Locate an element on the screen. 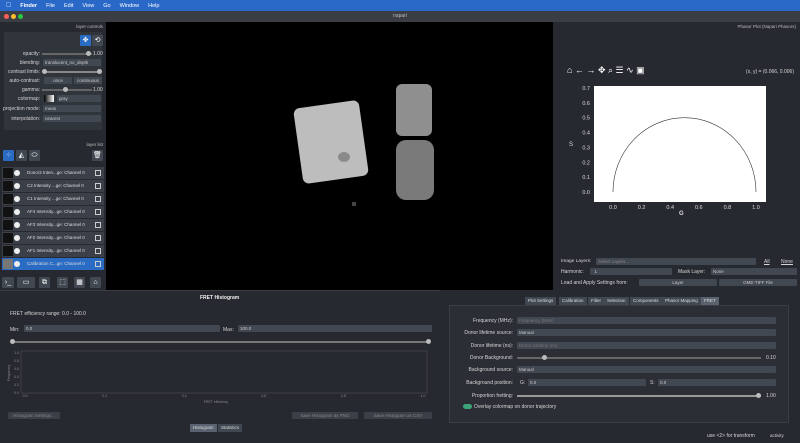 The image size is (800, 443). tab-fret: FRET is located at coordinates (710, 301).